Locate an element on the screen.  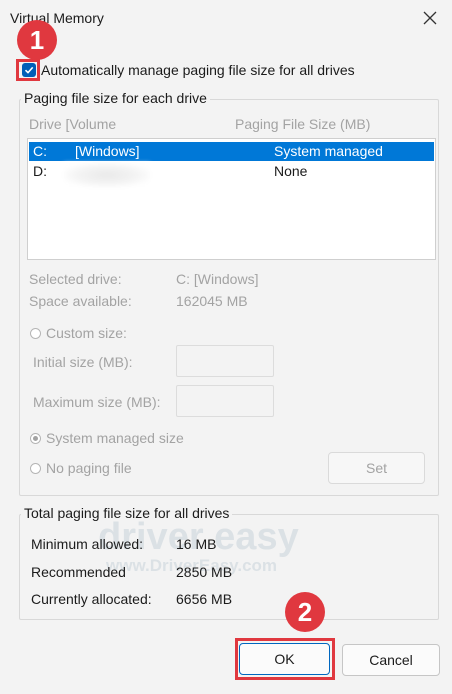
system-managed-radio is located at coordinates (35, 438).